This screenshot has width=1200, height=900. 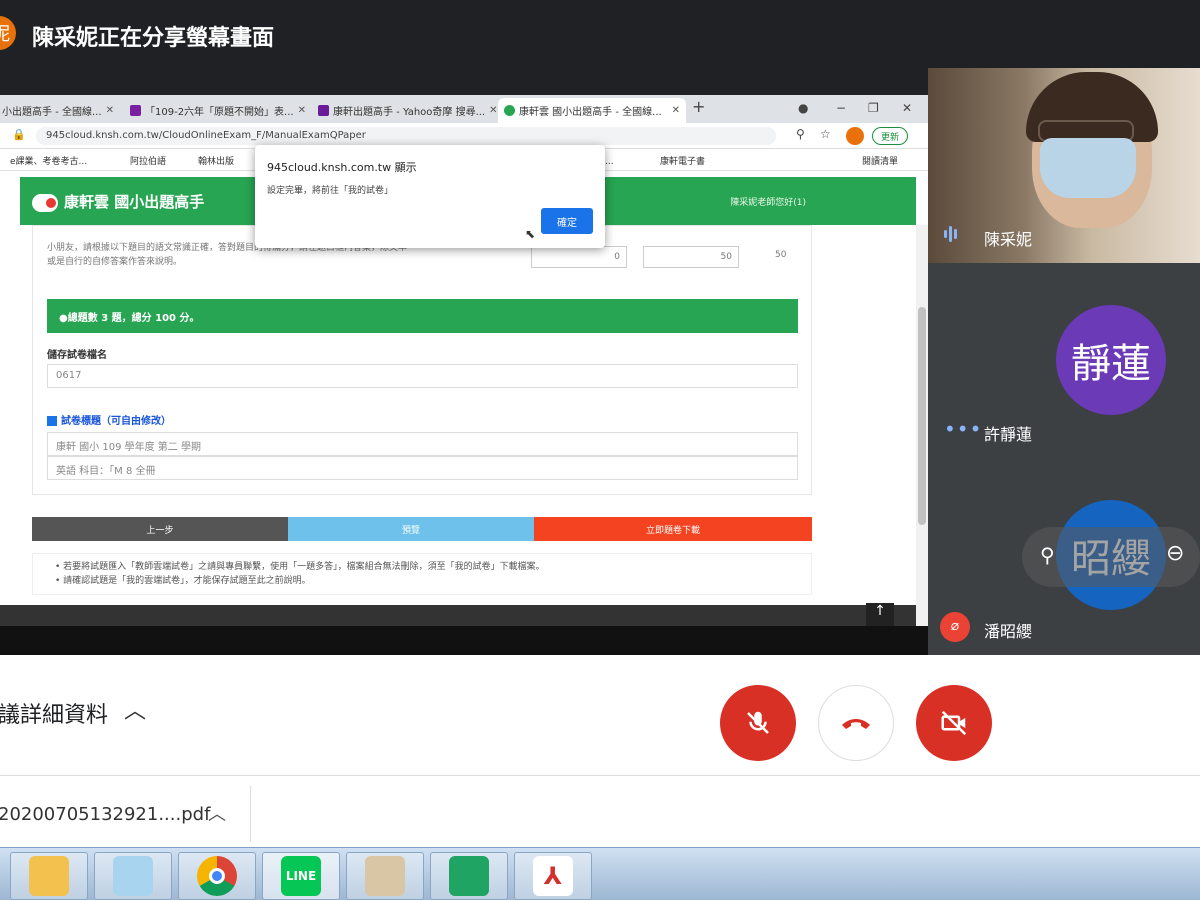 I want to click on line-icon: LINE, so click(x=301, y=876).